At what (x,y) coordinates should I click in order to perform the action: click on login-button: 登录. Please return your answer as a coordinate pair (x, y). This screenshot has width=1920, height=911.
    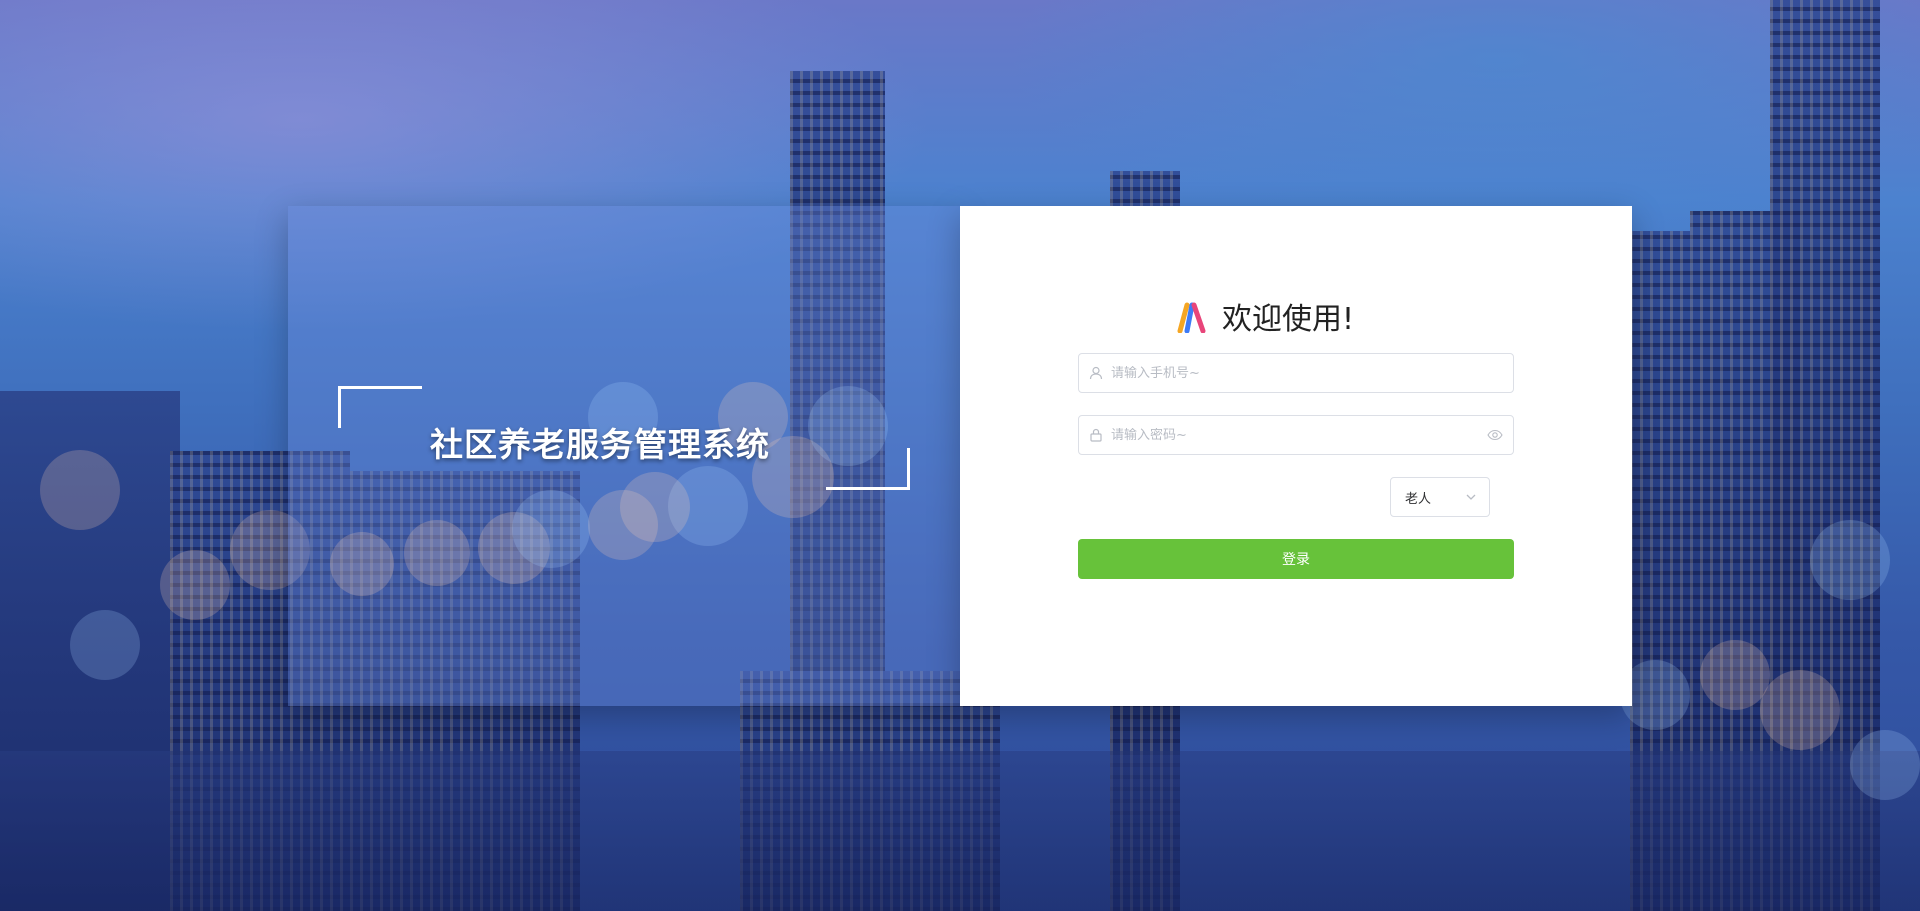
    Looking at the image, I should click on (1296, 559).